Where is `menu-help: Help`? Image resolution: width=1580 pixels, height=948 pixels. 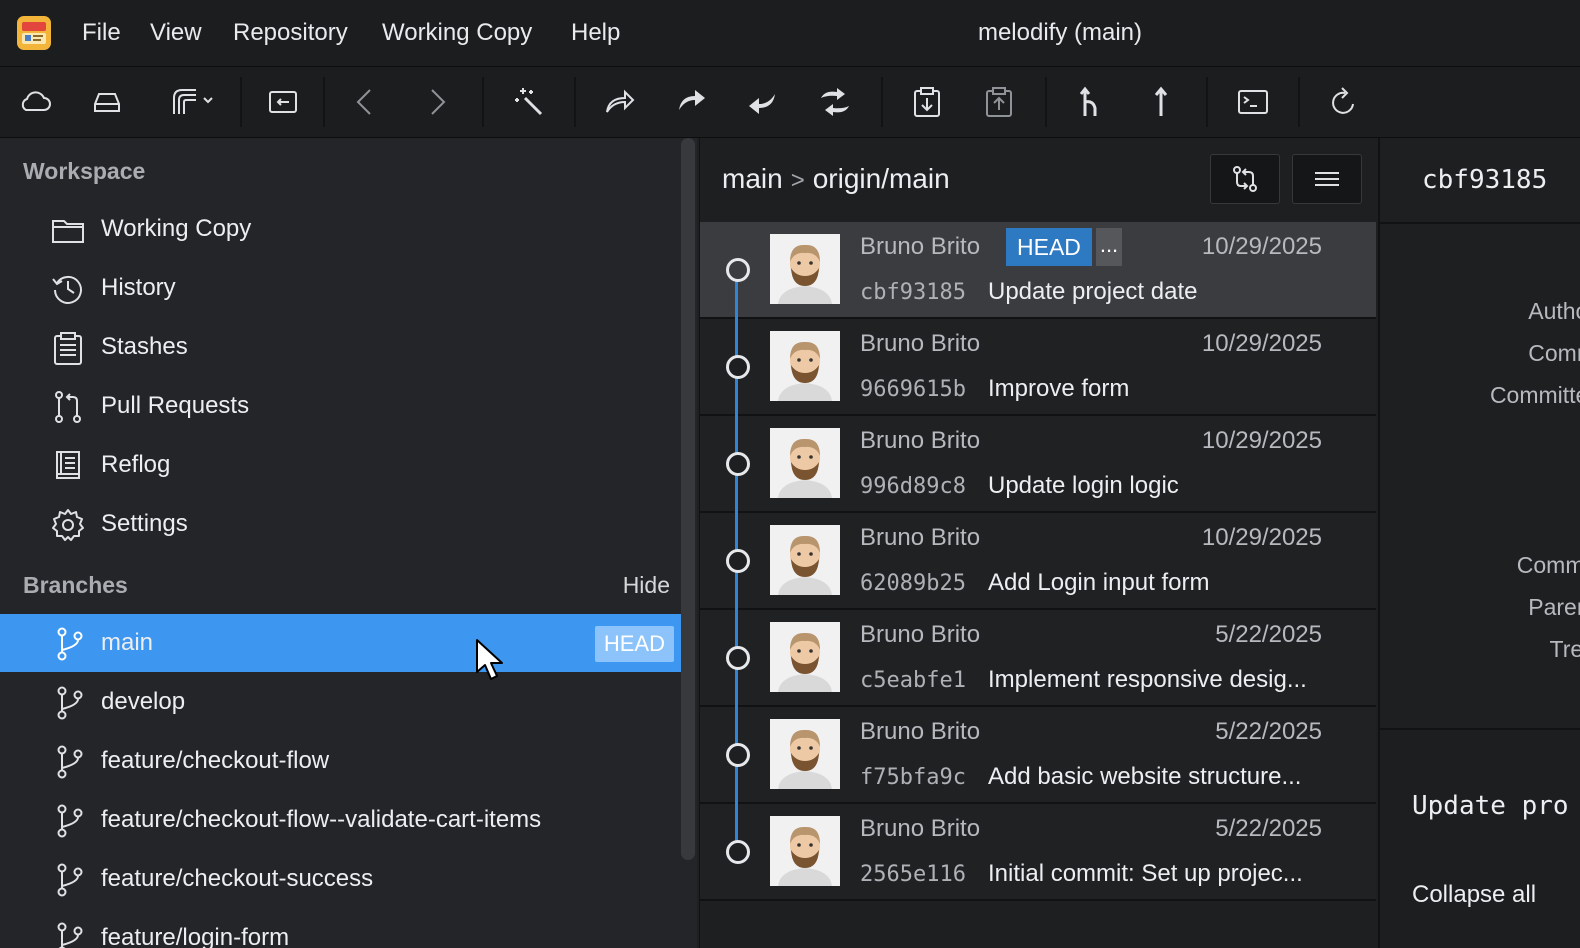
menu-help: Help is located at coordinates (595, 33).